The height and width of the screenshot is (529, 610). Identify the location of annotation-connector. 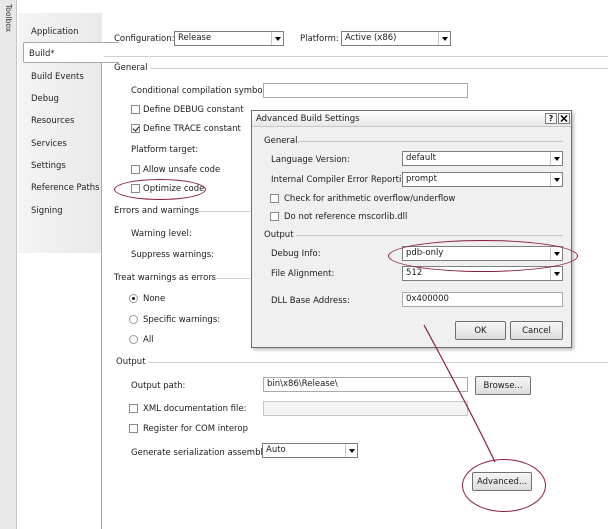
(459, 393).